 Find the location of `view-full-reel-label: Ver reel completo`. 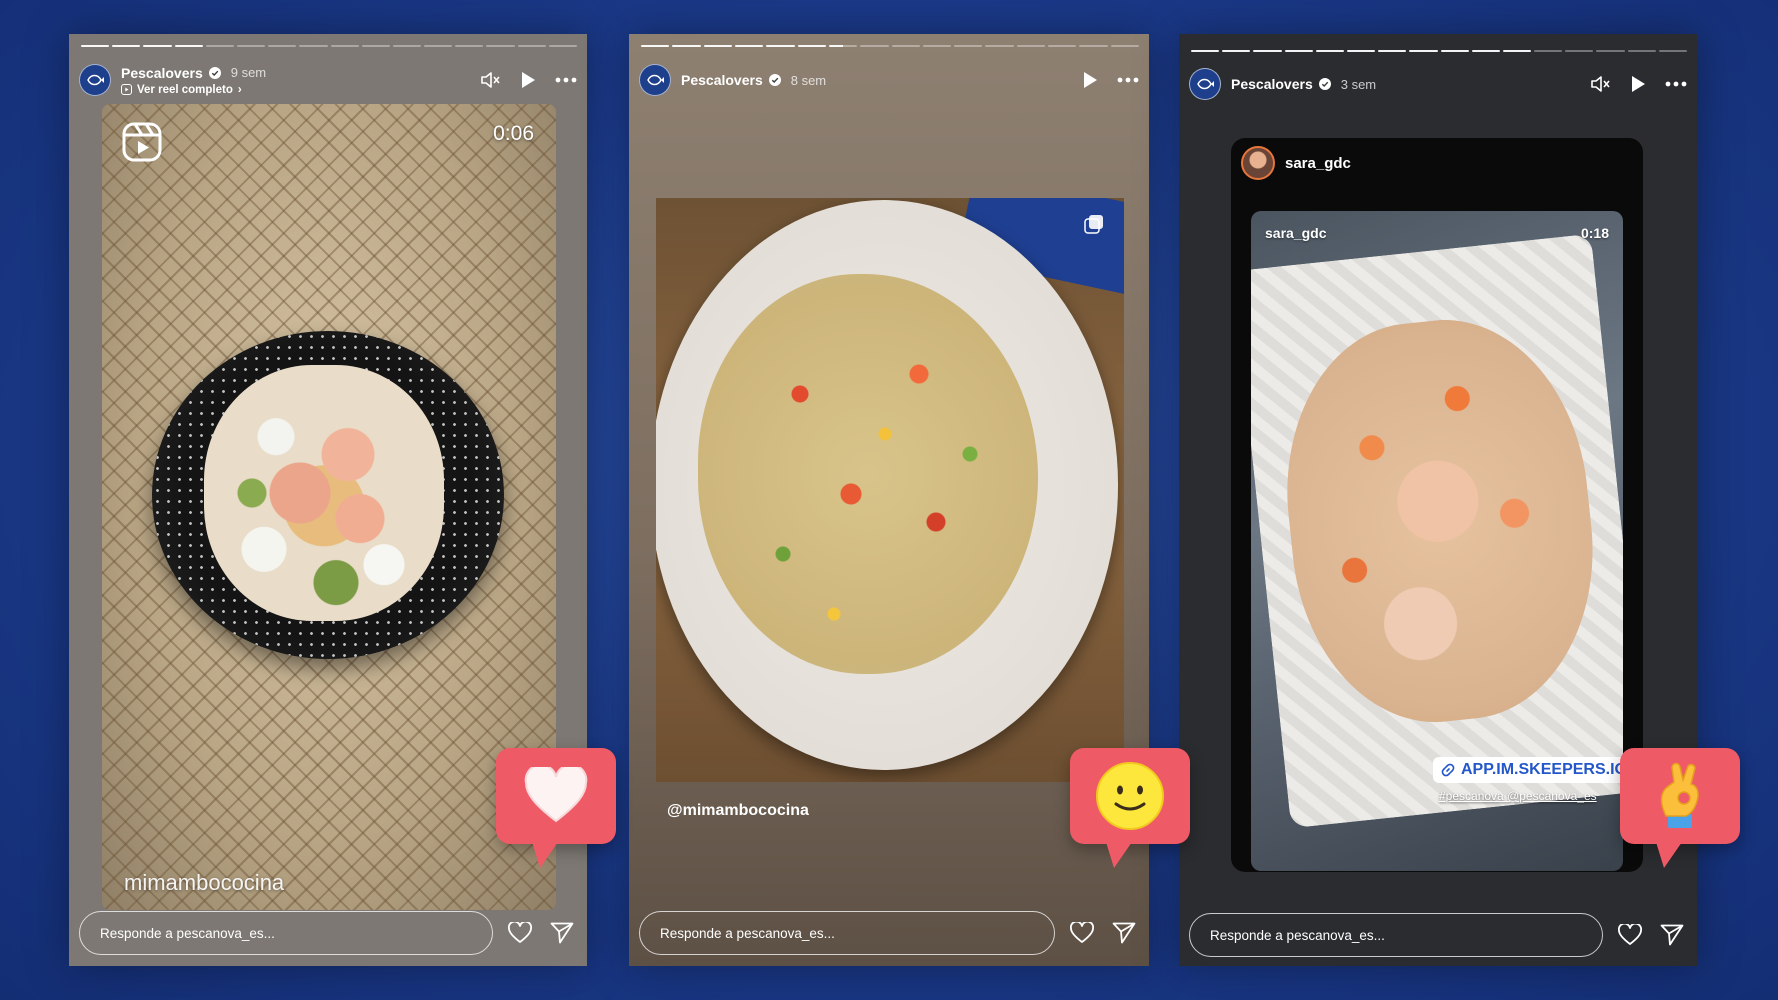

view-full-reel-label: Ver reel completo is located at coordinates (185, 89).